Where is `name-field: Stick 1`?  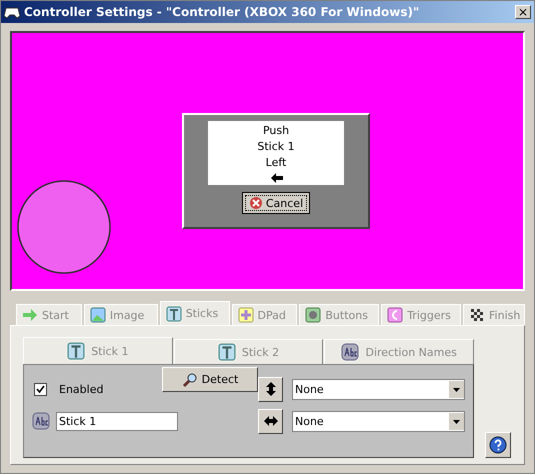 name-field: Stick 1 is located at coordinates (117, 421).